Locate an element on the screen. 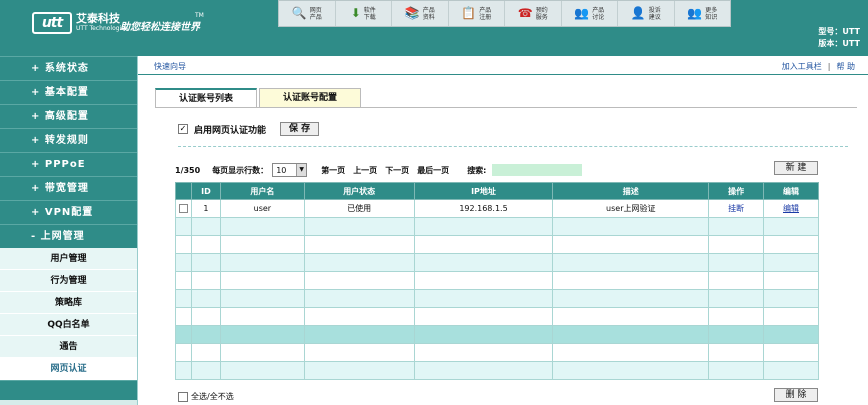  col-header-status: 用户状态 is located at coordinates (359, 191).